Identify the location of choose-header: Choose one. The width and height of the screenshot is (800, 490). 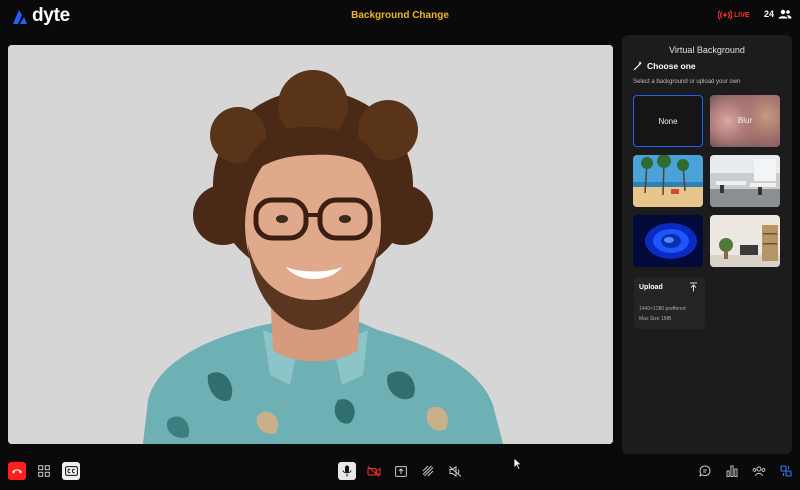
(664, 65).